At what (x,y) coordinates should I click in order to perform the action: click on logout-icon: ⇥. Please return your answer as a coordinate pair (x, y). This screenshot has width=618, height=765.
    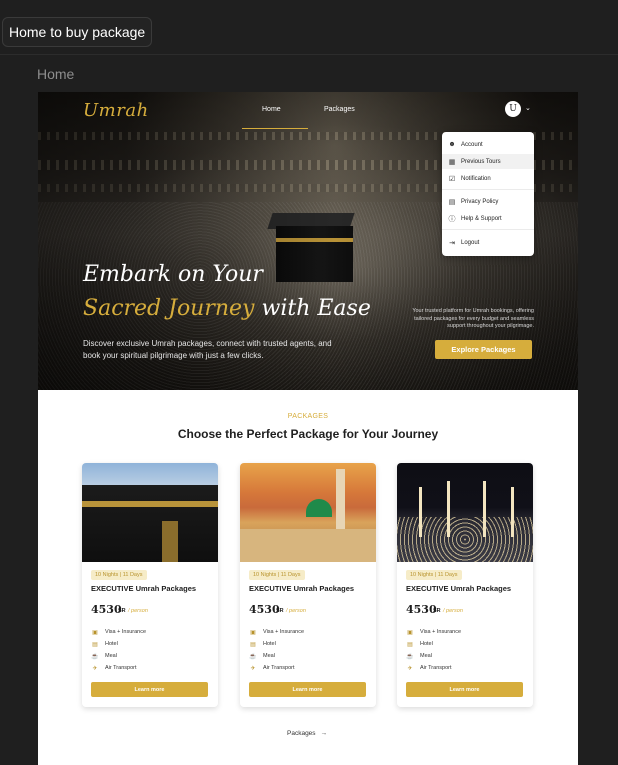
    Looking at the image, I should click on (452, 243).